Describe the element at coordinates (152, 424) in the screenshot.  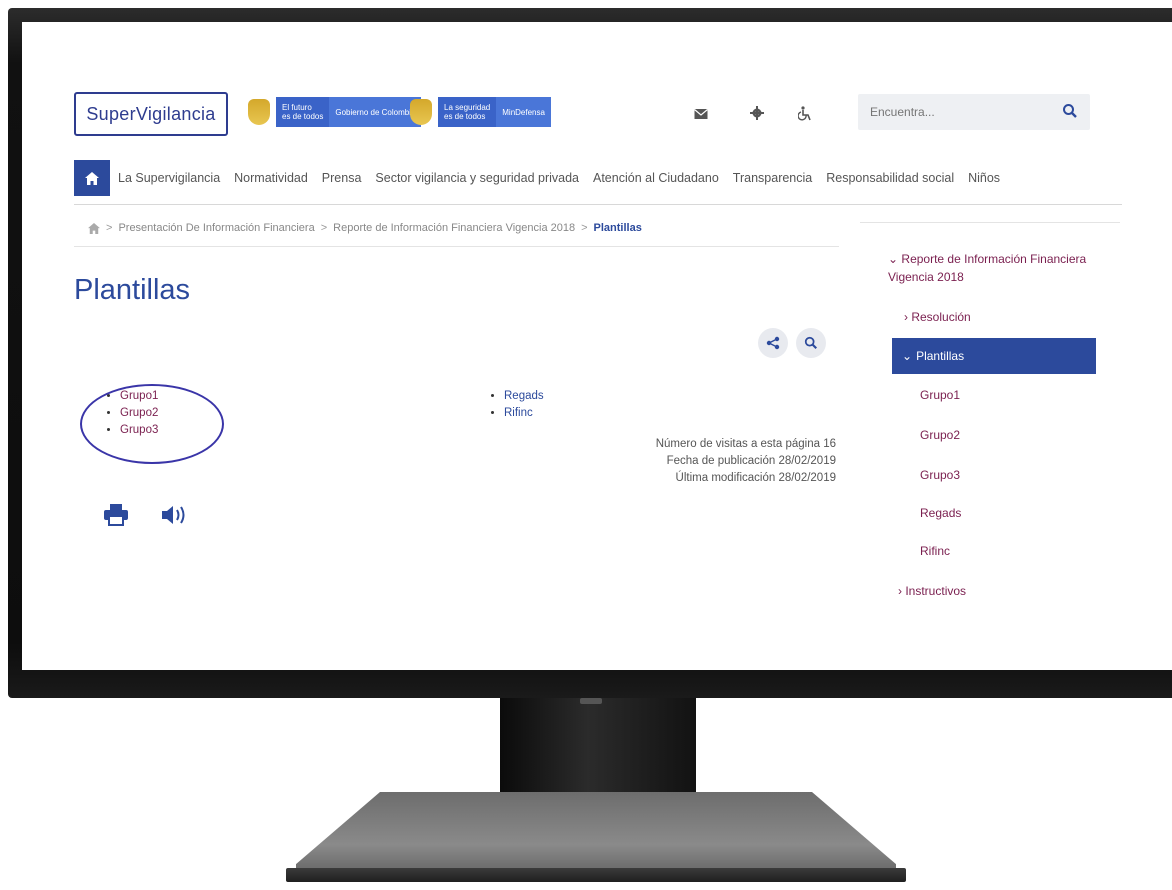
I see `annotation-ellipse` at that location.